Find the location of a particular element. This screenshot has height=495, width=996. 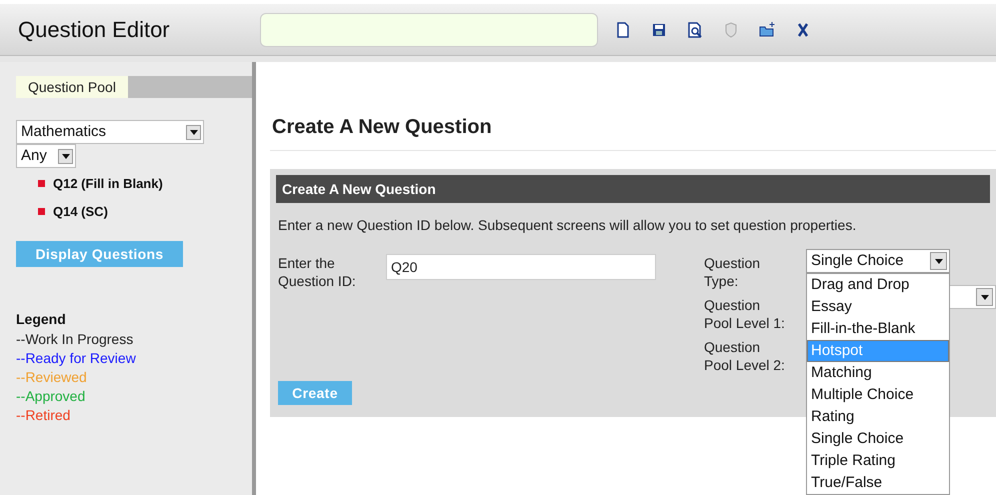

question-type-label: Question Type: is located at coordinates (733, 272).